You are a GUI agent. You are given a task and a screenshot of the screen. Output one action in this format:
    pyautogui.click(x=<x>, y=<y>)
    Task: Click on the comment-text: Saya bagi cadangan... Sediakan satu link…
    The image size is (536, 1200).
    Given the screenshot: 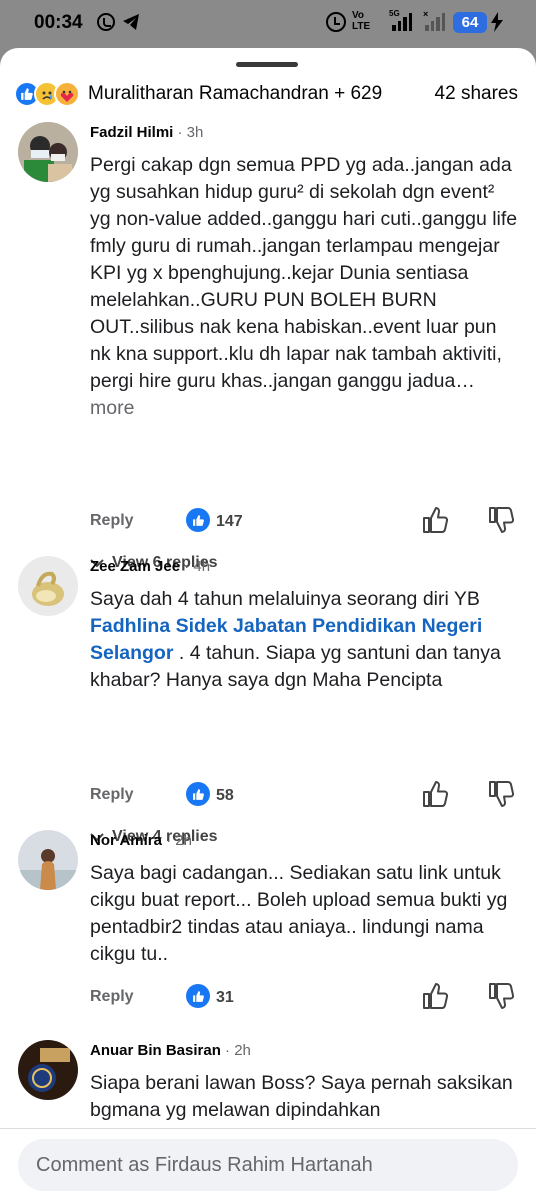 What is the action you would take?
    pyautogui.click(x=305, y=914)
    